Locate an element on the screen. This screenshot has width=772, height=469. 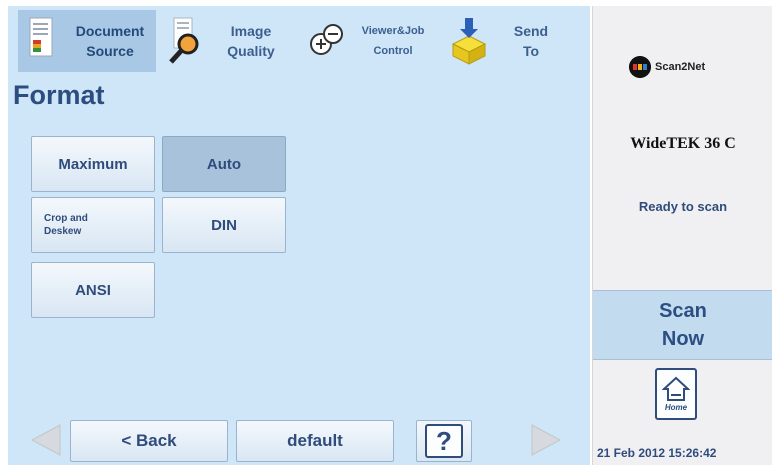
tab-label: Document Source is located at coordinates (110, 41).